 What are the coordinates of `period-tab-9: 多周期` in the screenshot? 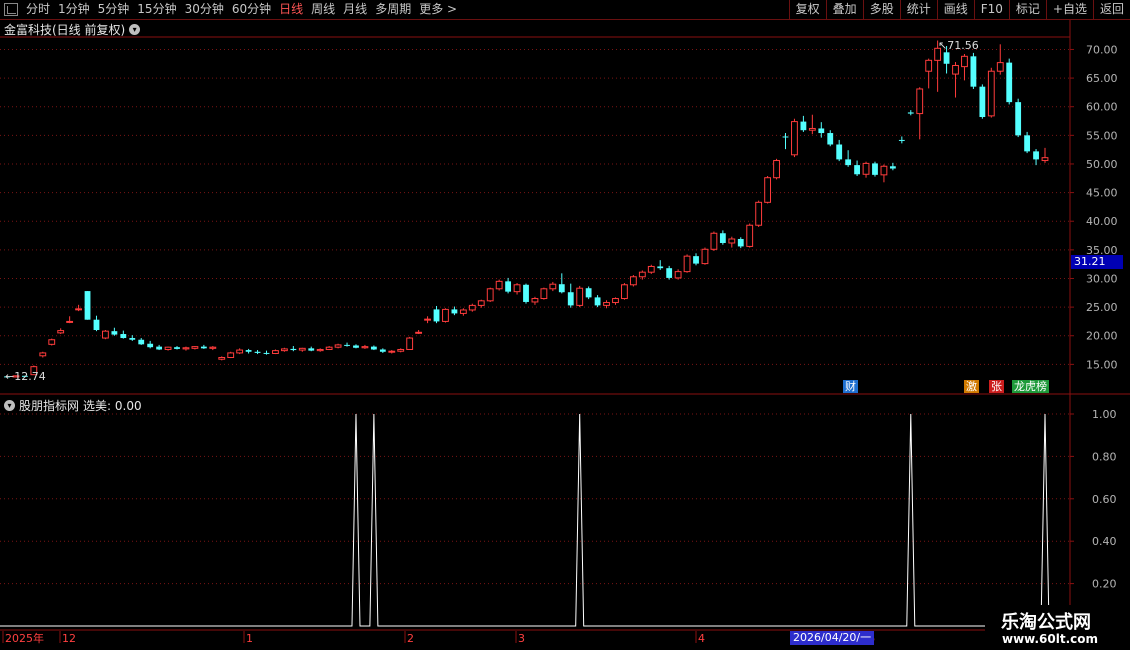 It's located at (393, 9).